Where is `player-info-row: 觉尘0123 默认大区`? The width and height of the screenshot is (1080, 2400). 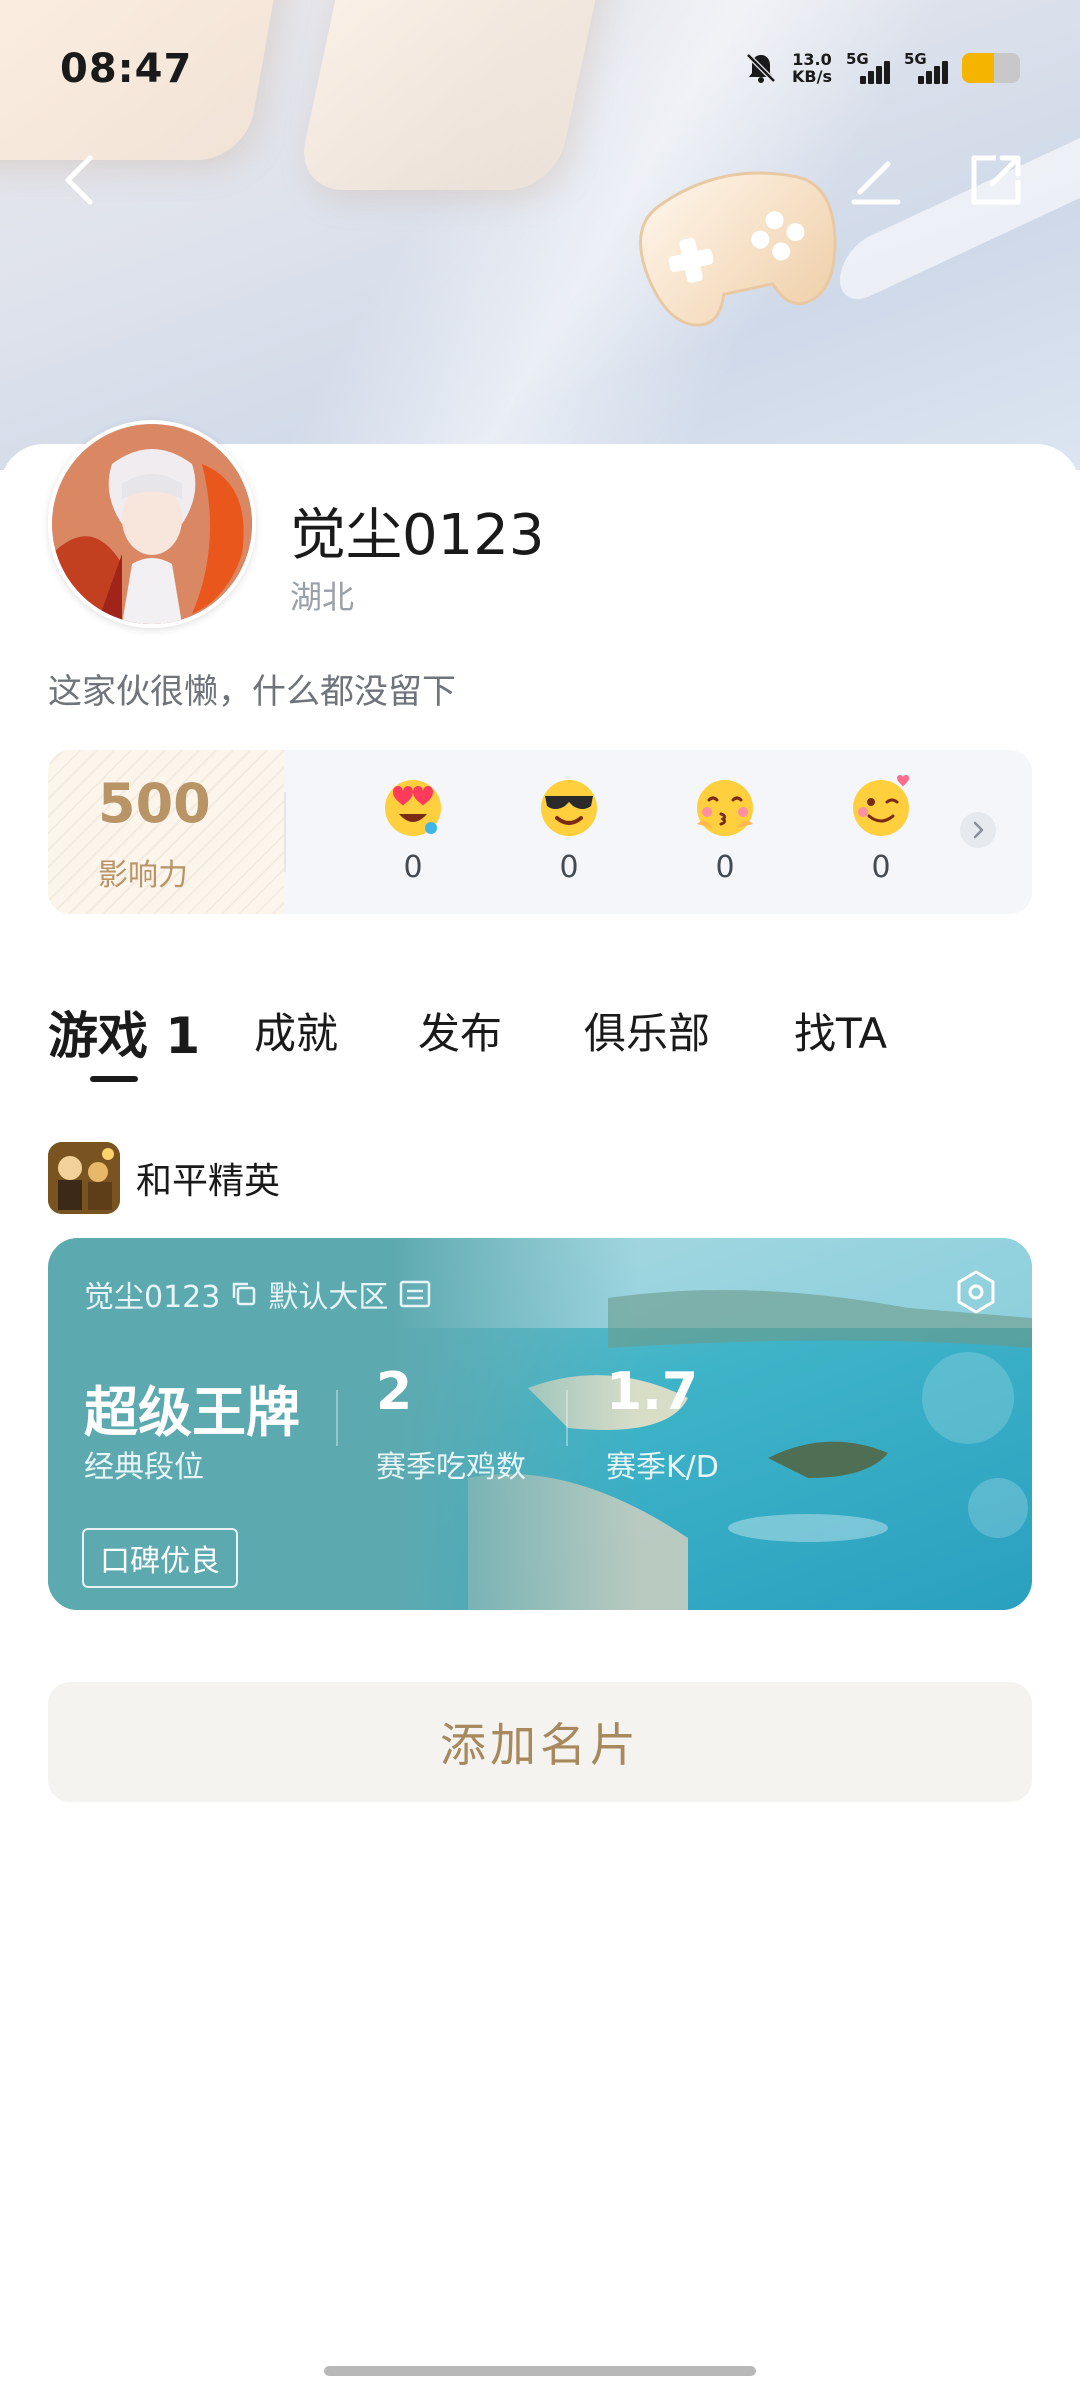 player-info-row: 觉尘0123 默认大区 is located at coordinates (258, 1294).